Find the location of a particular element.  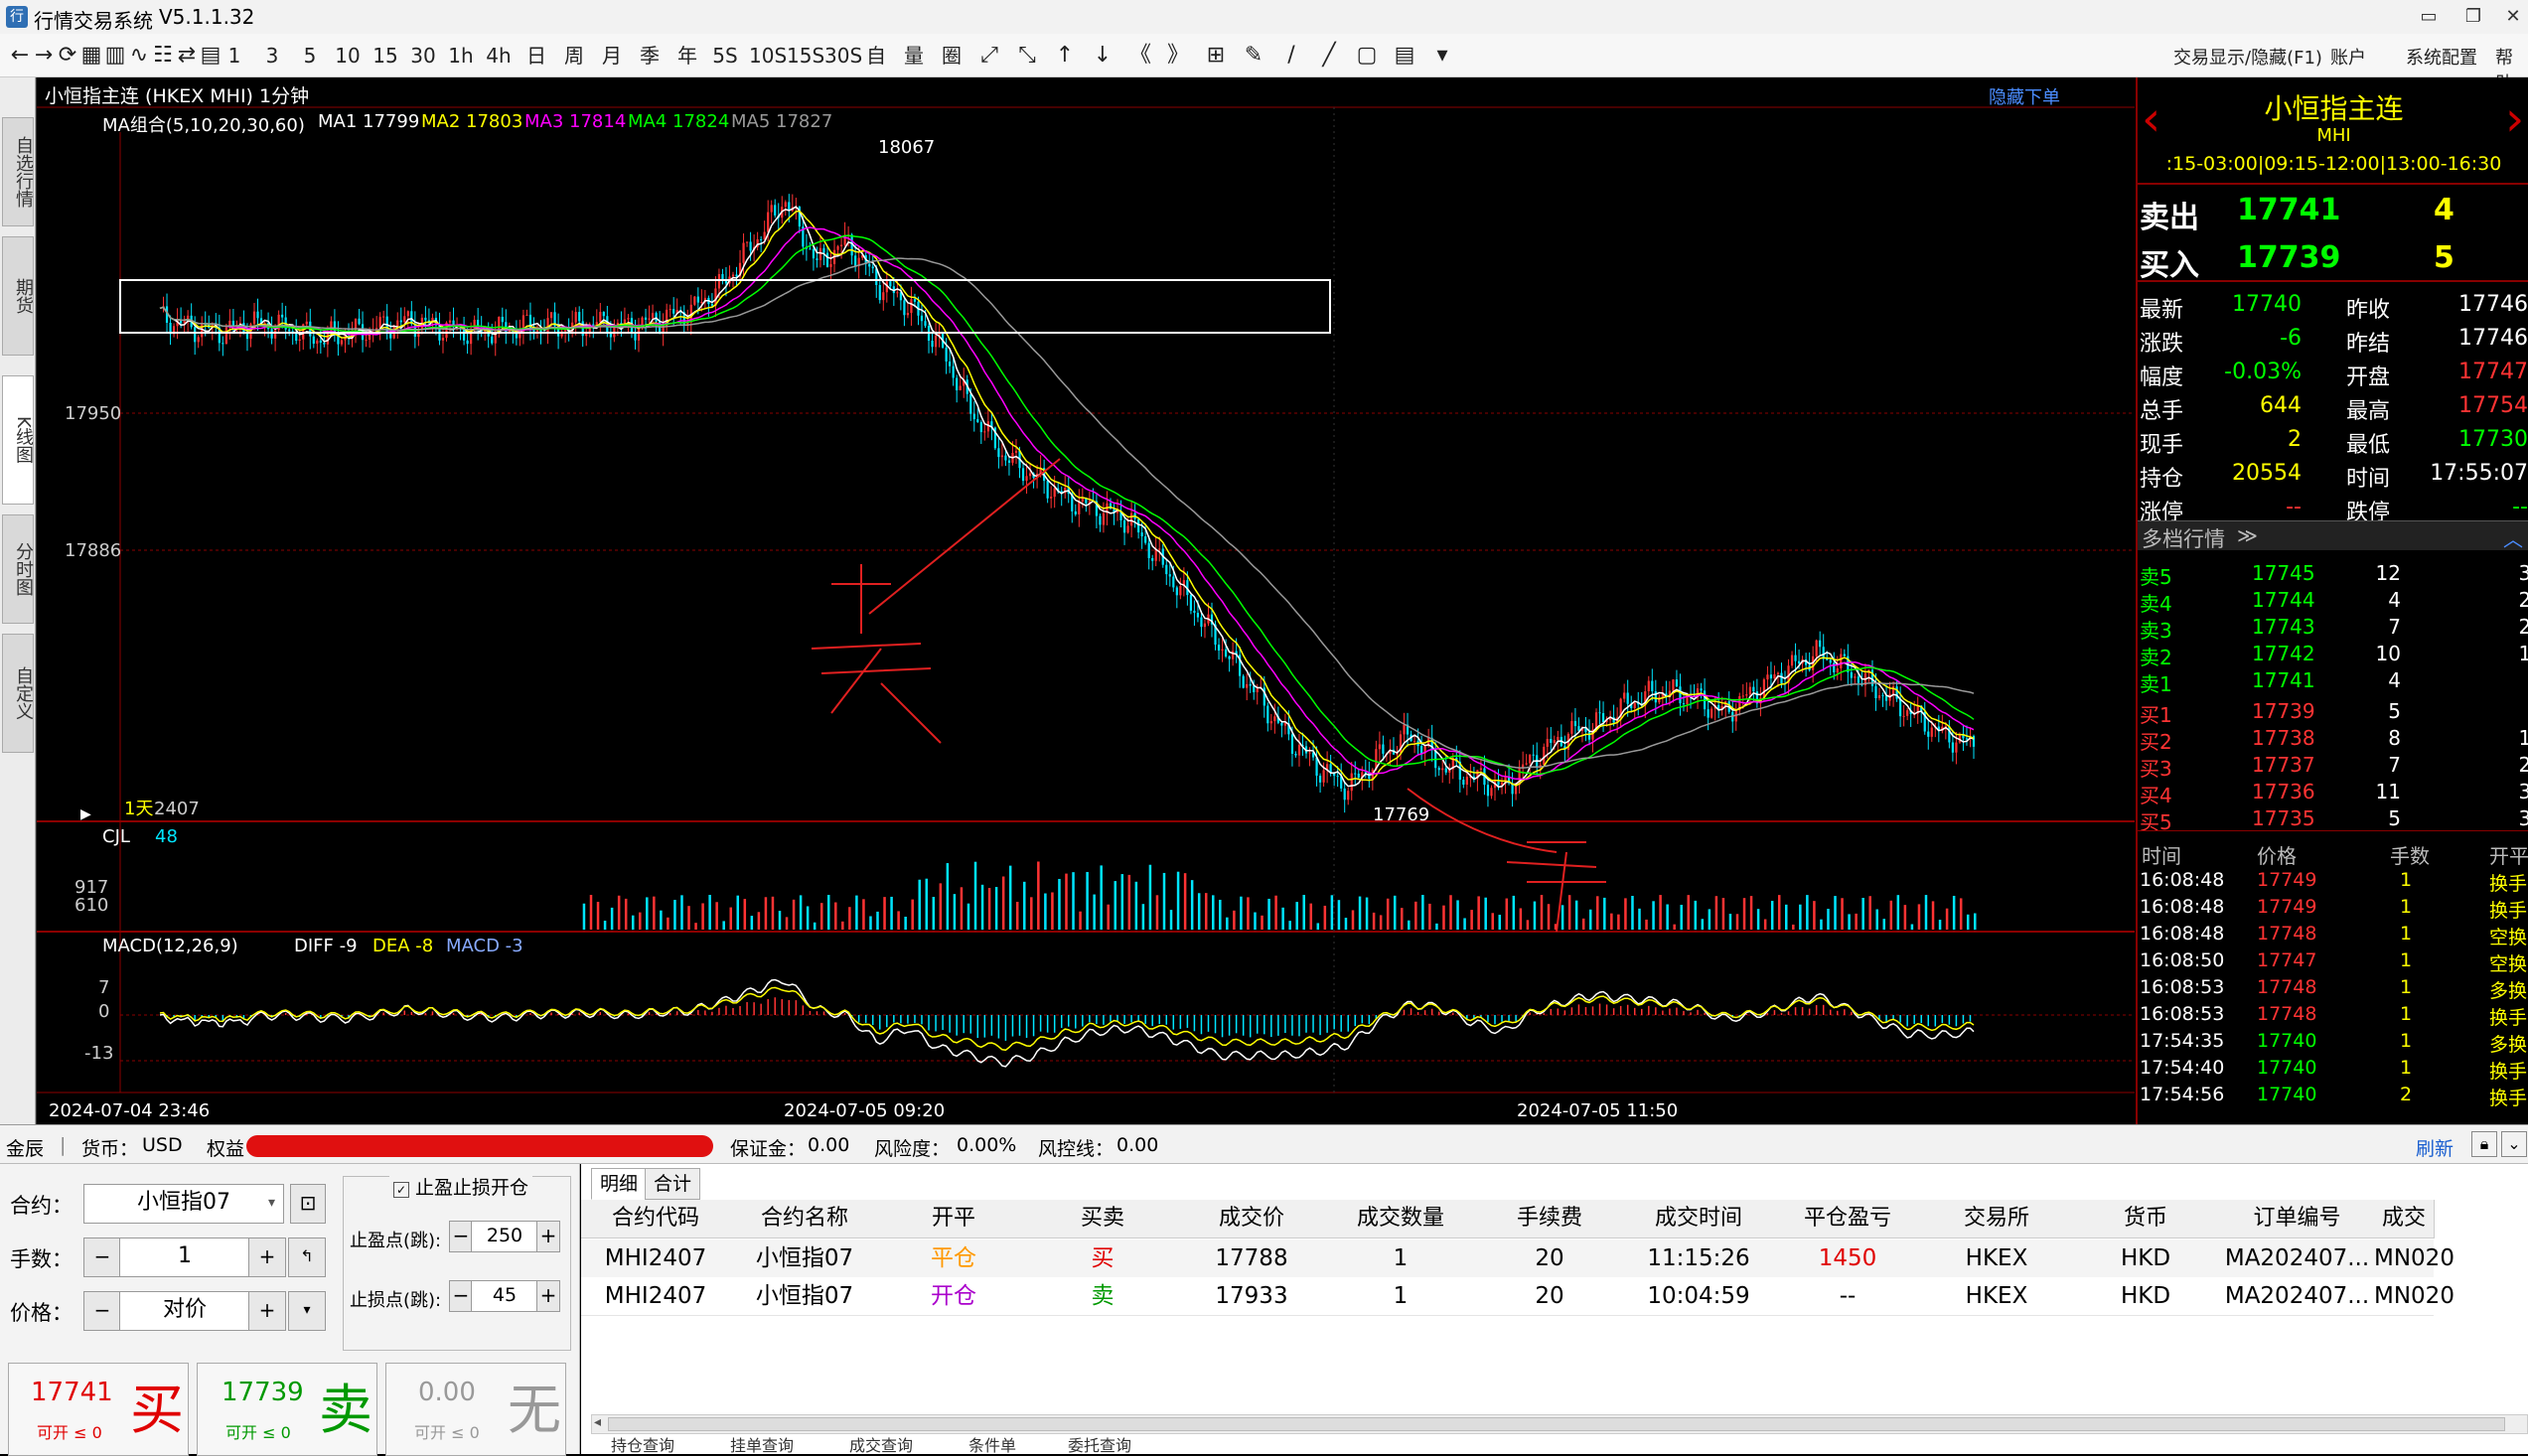

period-button-4: 15 is located at coordinates (385, 56).